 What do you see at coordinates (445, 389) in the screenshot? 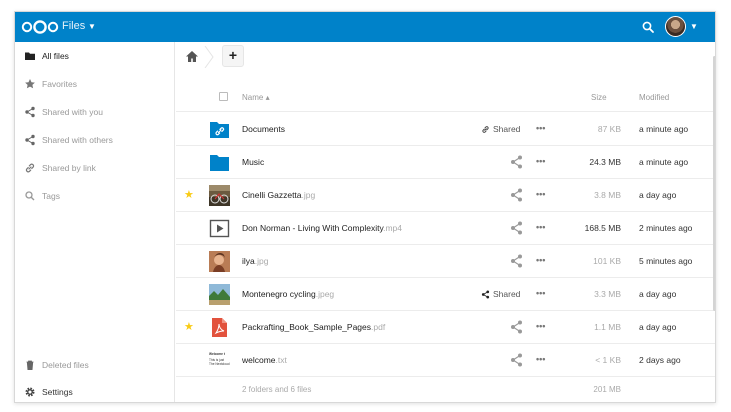
I see `file-list-summary: 2 folders and 6 files 201 MB` at bounding box center [445, 389].